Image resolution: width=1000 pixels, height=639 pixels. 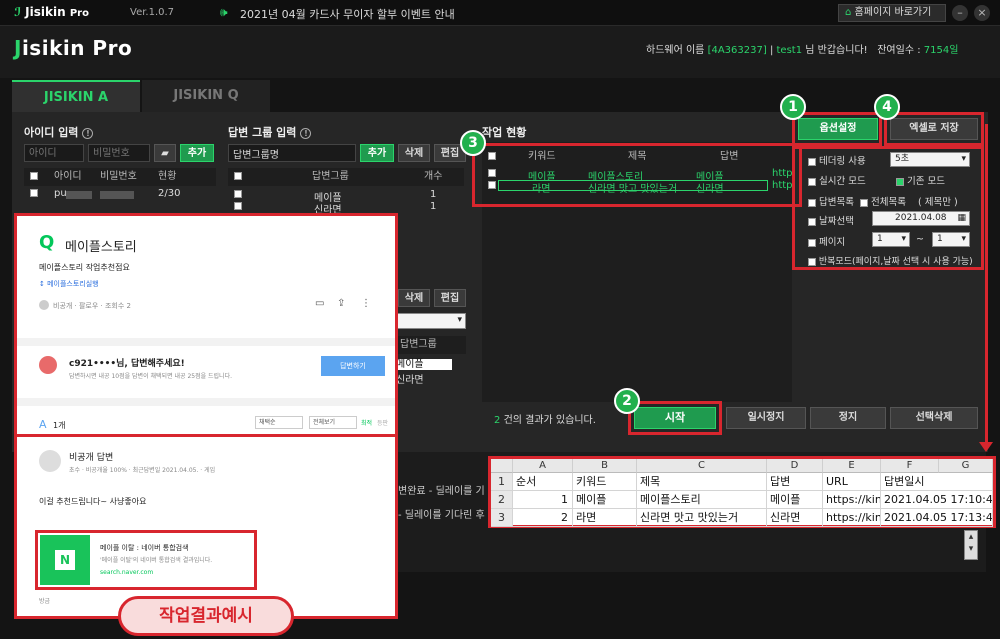 What do you see at coordinates (812, 202) in the screenshot?
I see `answer-list-checkbox` at bounding box center [812, 202].